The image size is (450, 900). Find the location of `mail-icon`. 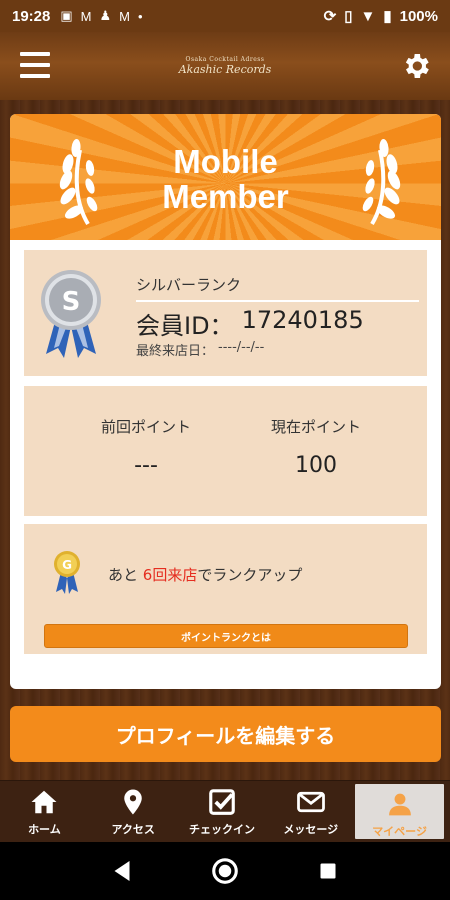

mail-icon is located at coordinates (310, 802).